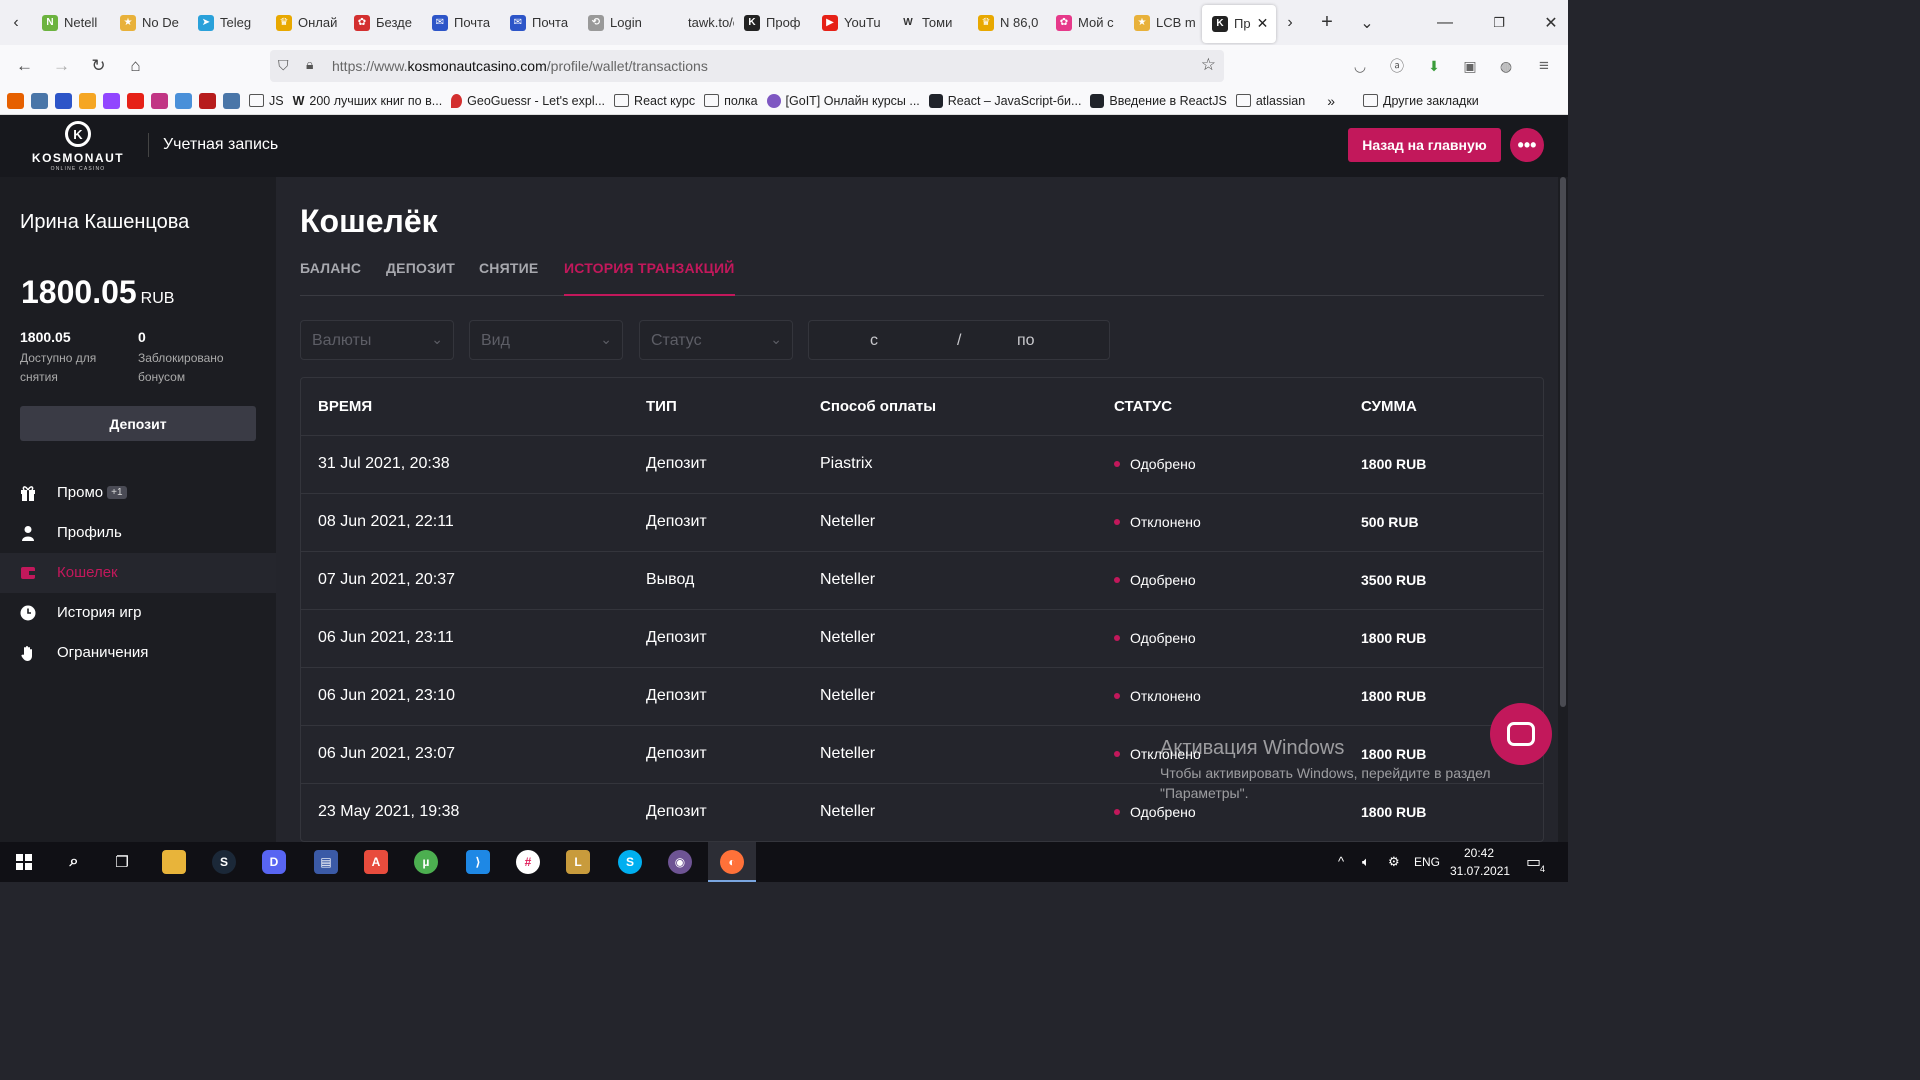 The width and height of the screenshot is (1920, 1080). What do you see at coordinates (1163, 22) in the screenshot?
I see `browser-tab: ★ LCB m` at bounding box center [1163, 22].